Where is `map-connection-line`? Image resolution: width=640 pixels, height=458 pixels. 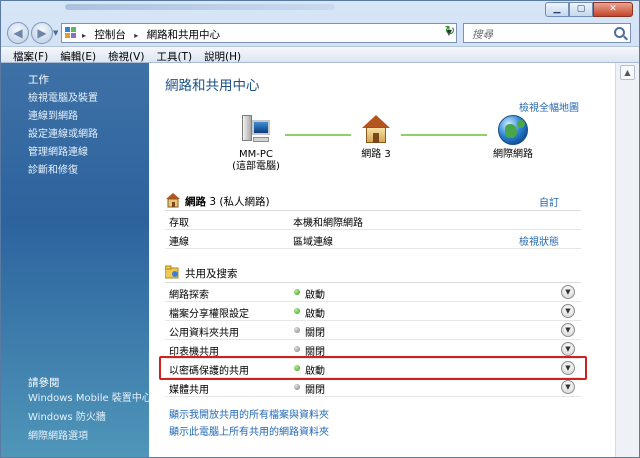 map-connection-line is located at coordinates (318, 135).